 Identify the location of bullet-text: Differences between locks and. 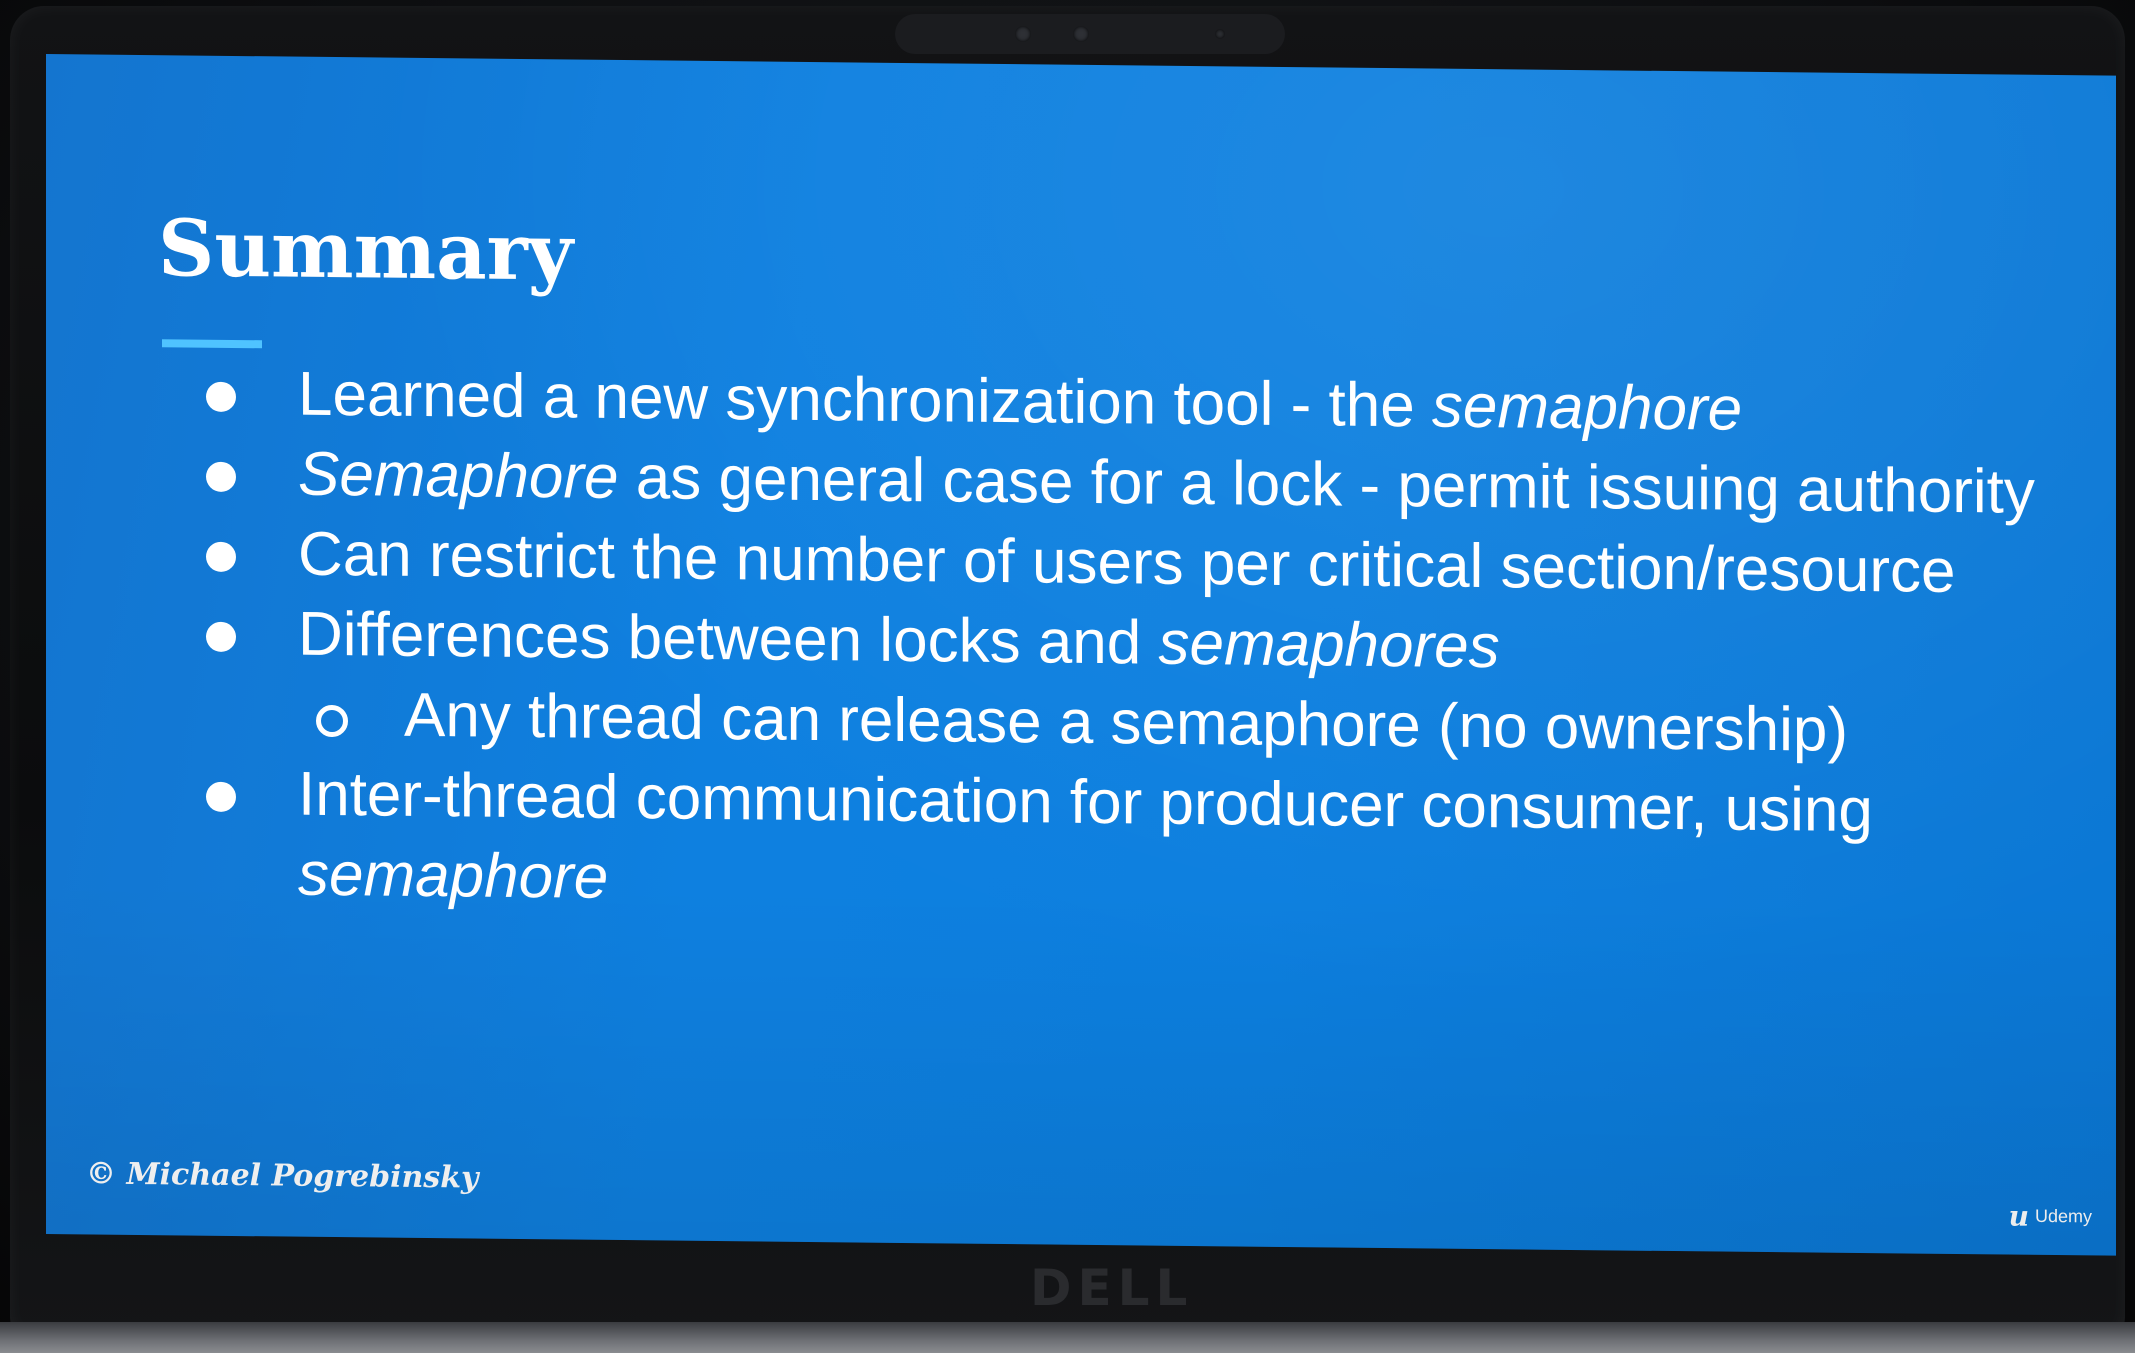
(728, 638).